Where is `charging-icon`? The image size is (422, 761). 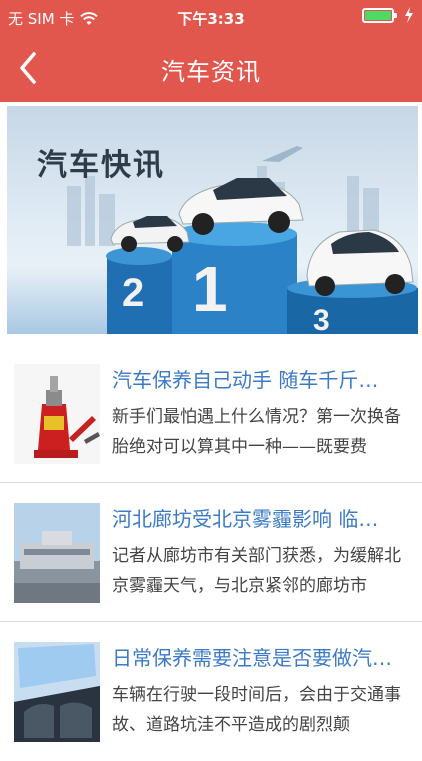
charging-icon is located at coordinates (409, 15).